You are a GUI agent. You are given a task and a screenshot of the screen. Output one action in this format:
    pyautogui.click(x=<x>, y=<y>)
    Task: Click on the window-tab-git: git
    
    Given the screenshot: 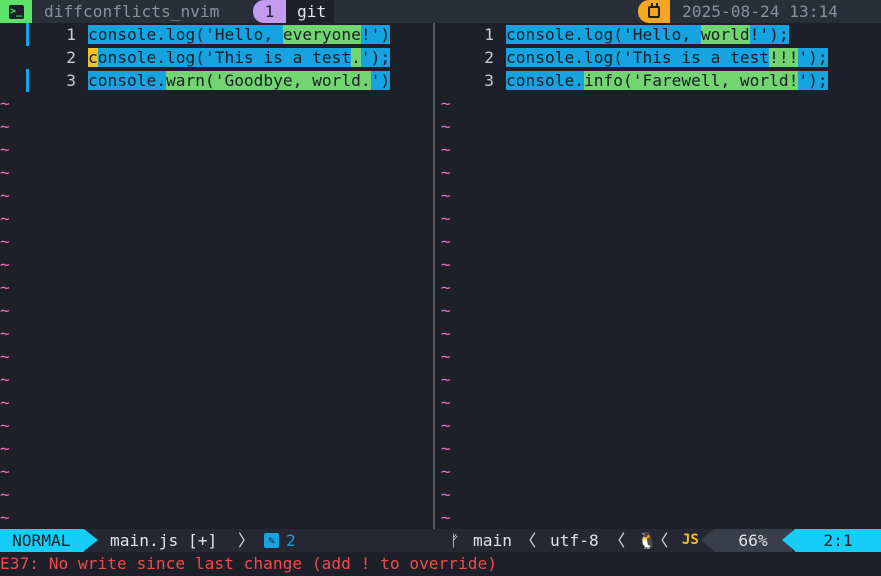 What is the action you would take?
    pyautogui.click(x=310, y=11)
    